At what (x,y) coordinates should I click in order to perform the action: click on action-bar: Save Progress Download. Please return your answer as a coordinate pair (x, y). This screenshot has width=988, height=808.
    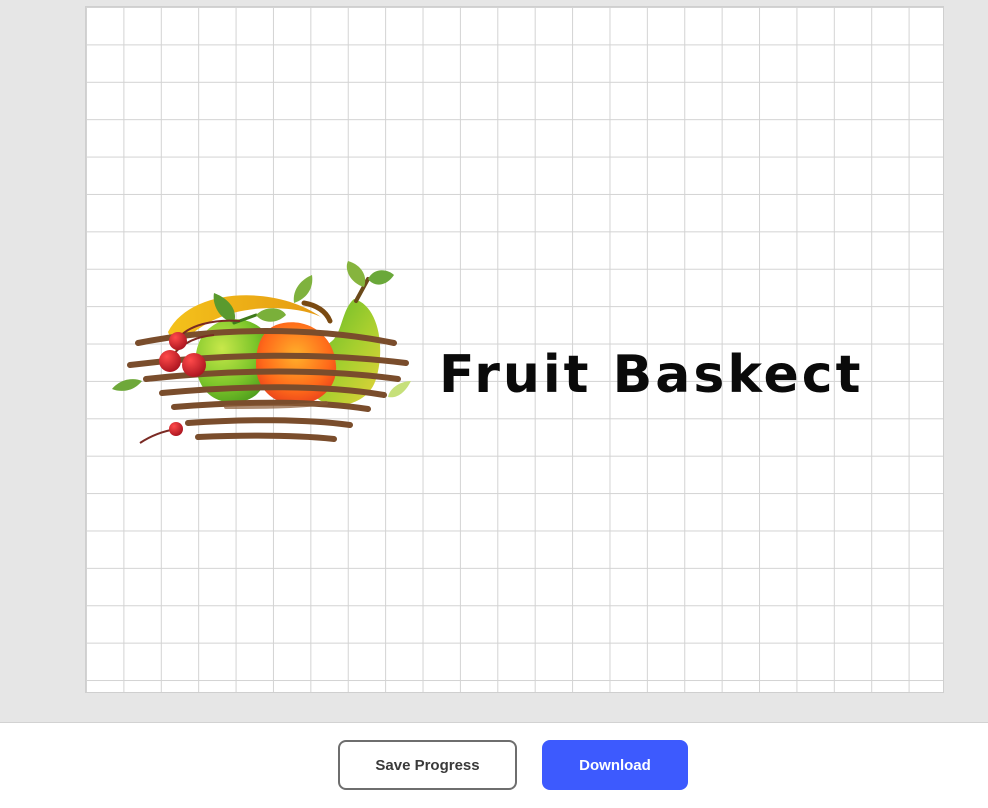
    Looking at the image, I should click on (494, 765).